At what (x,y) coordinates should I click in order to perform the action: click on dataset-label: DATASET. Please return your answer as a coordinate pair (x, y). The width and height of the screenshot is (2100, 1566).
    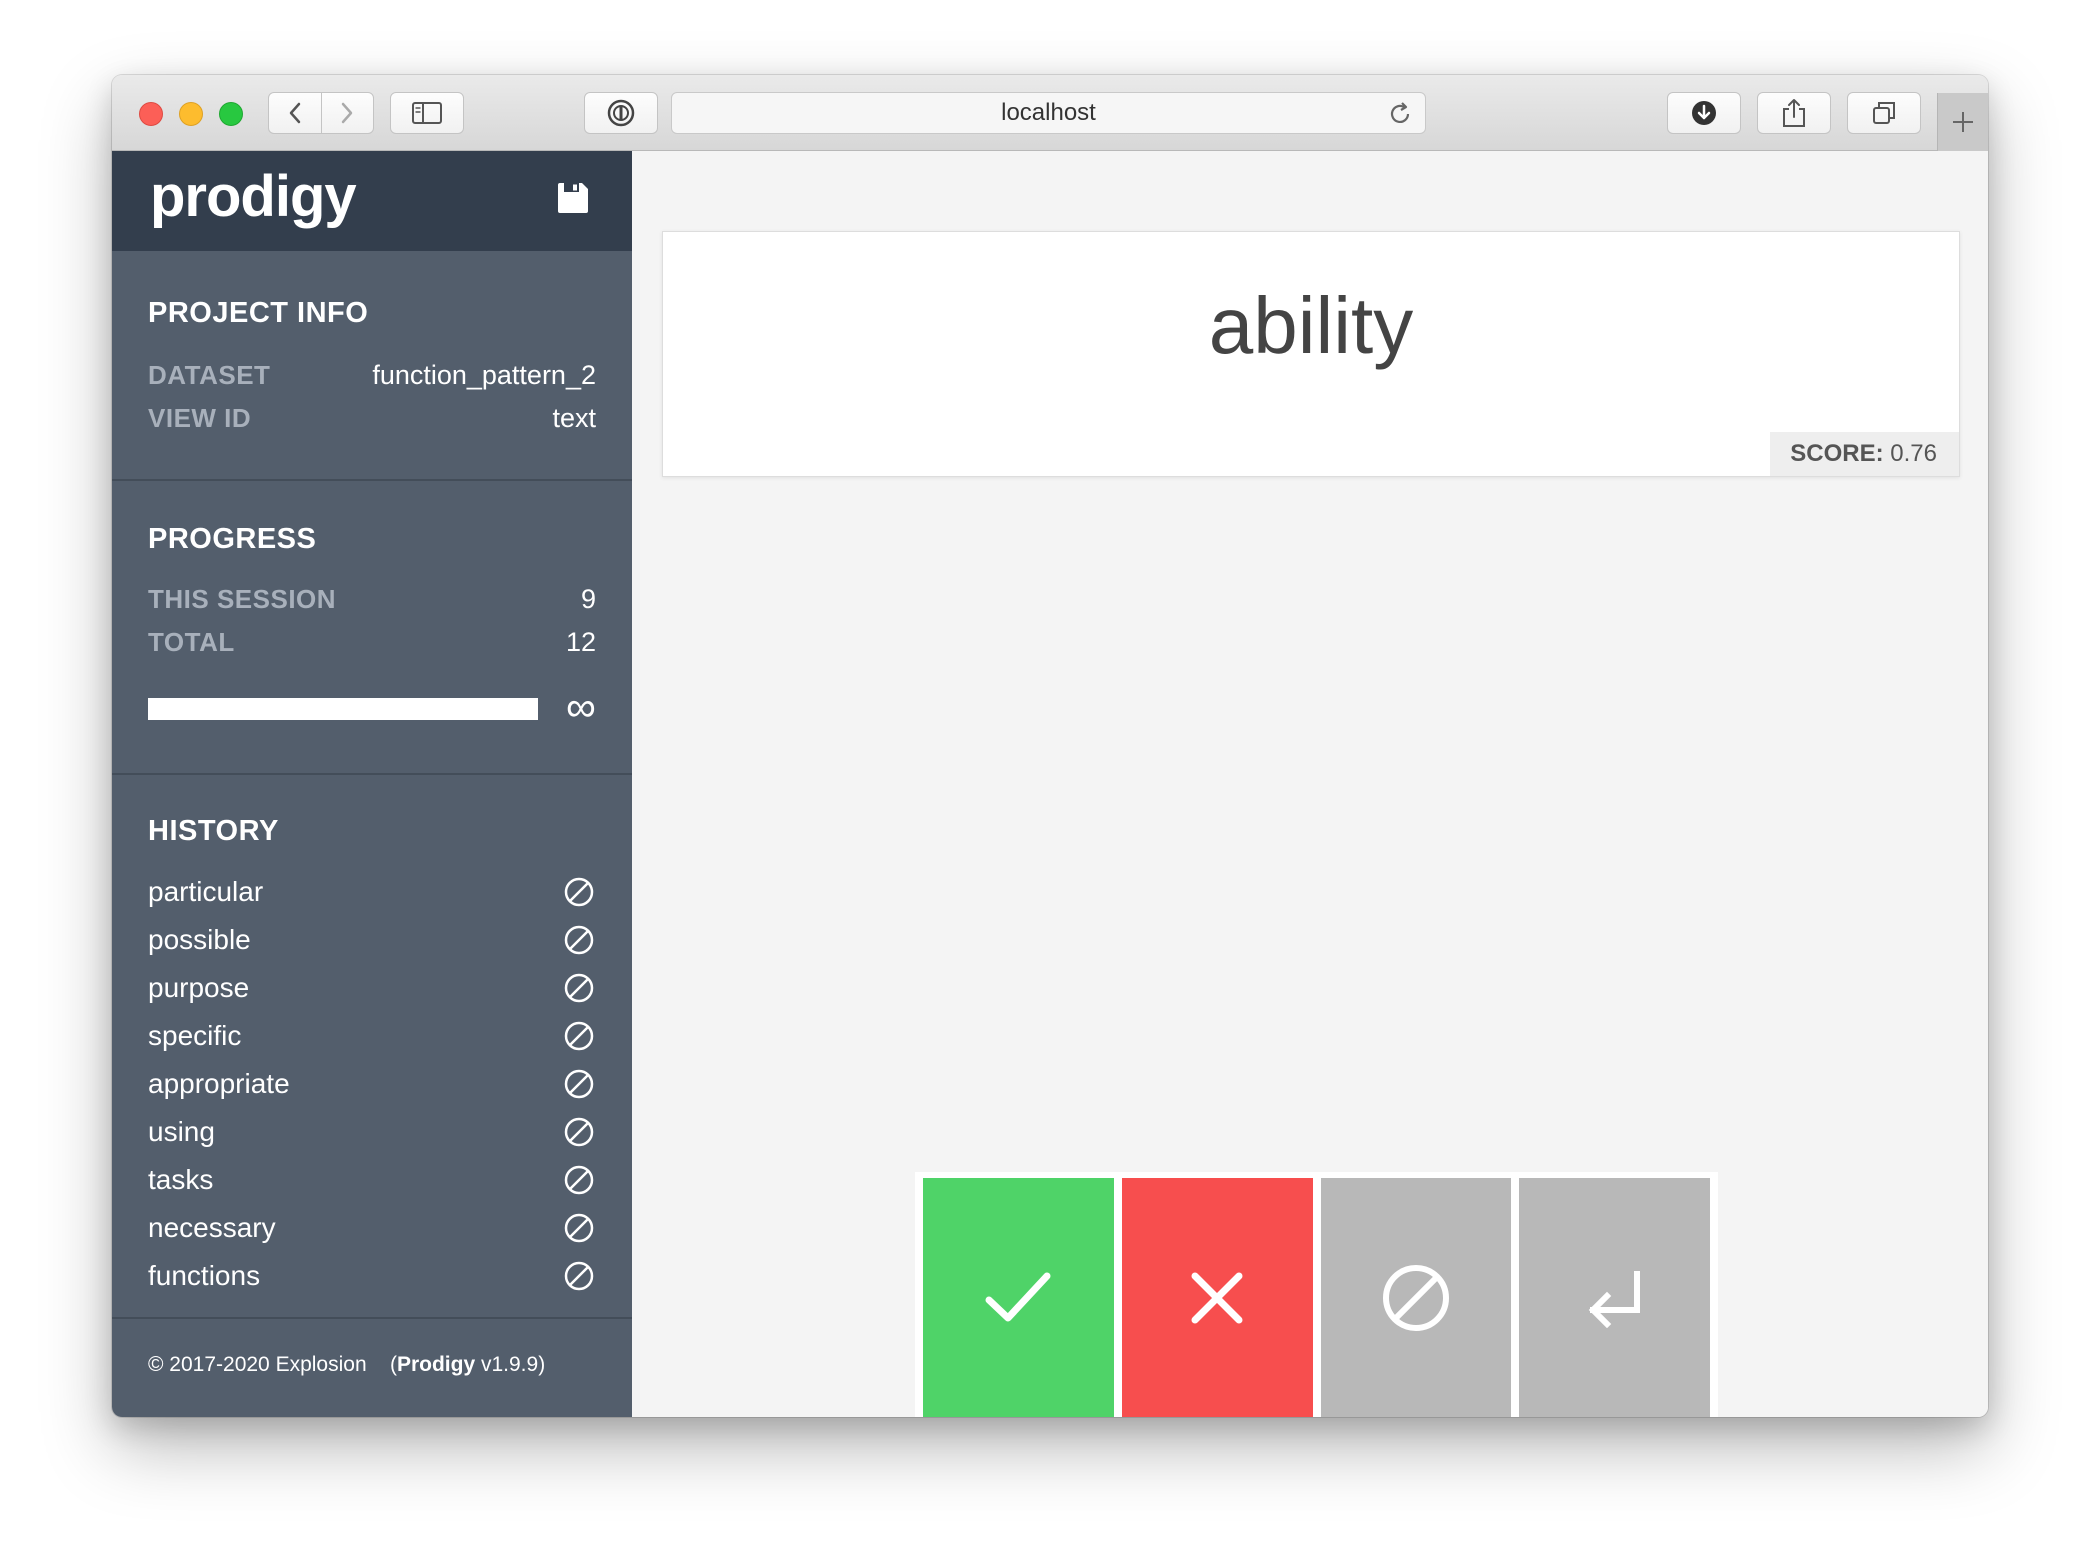
    Looking at the image, I should click on (209, 375).